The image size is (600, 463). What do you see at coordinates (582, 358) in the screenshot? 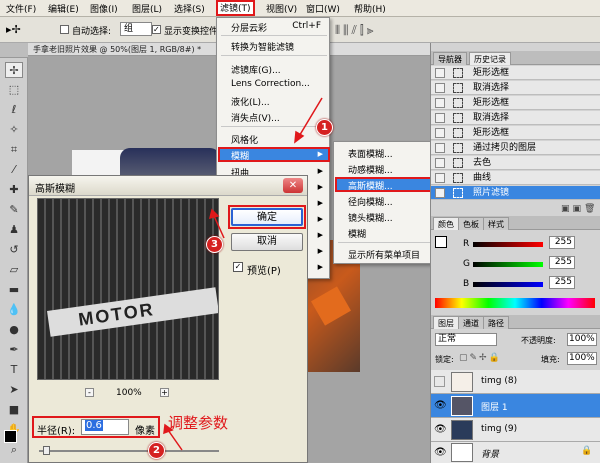
I see `fill-input: 100%` at bounding box center [582, 358].